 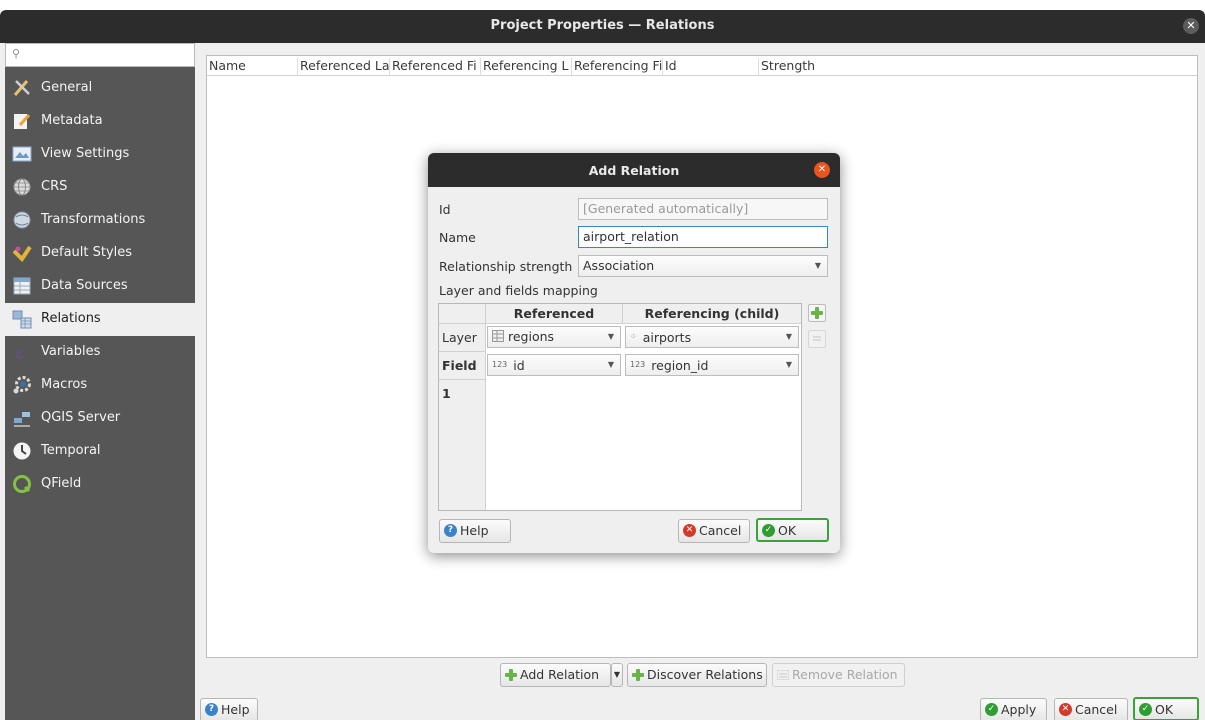 I want to click on qfield-icon, so click(x=22, y=484).